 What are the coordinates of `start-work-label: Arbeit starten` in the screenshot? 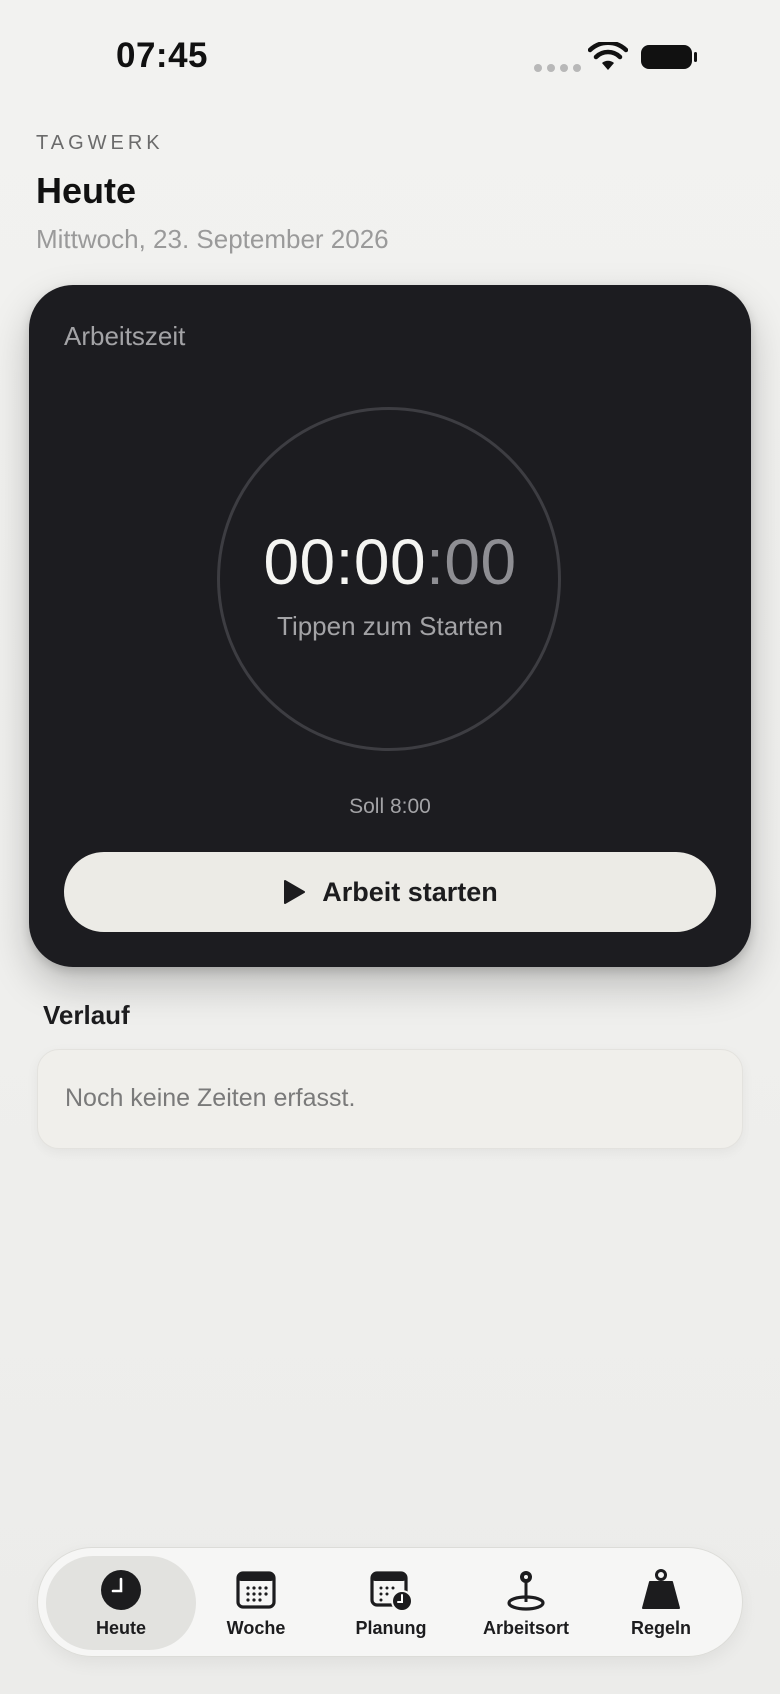 It's located at (410, 891).